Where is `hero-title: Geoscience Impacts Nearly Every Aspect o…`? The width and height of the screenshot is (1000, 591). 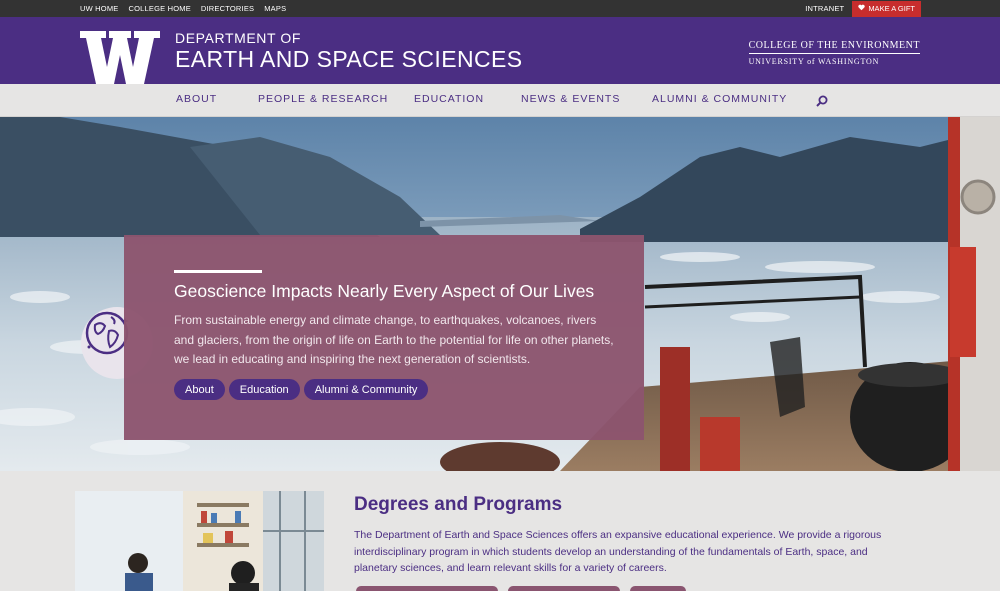
hero-title: Geoscience Impacts Nearly Every Aspect o… is located at coordinates (384, 291).